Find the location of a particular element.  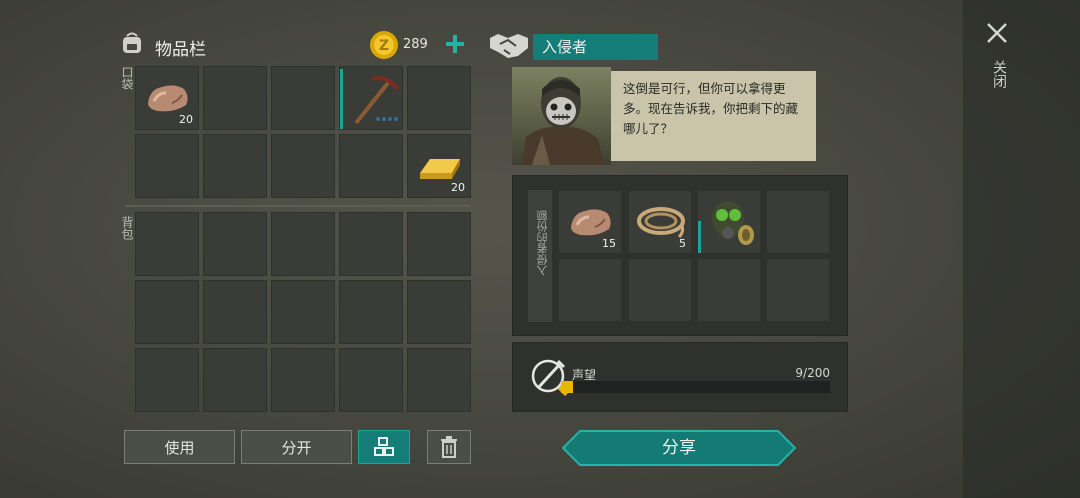

close-icon is located at coordinates (997, 33).